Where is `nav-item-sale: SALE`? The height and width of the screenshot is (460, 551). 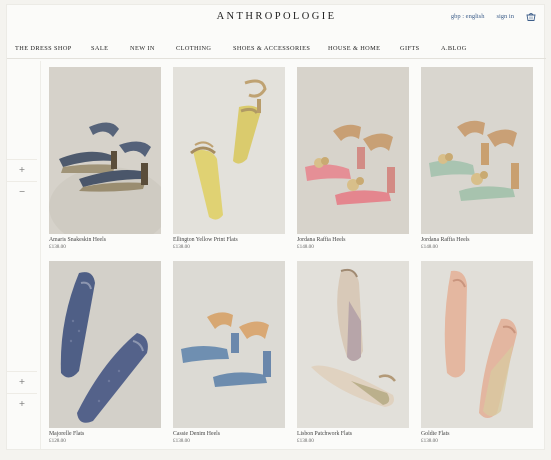 nav-item-sale: SALE is located at coordinates (99, 48).